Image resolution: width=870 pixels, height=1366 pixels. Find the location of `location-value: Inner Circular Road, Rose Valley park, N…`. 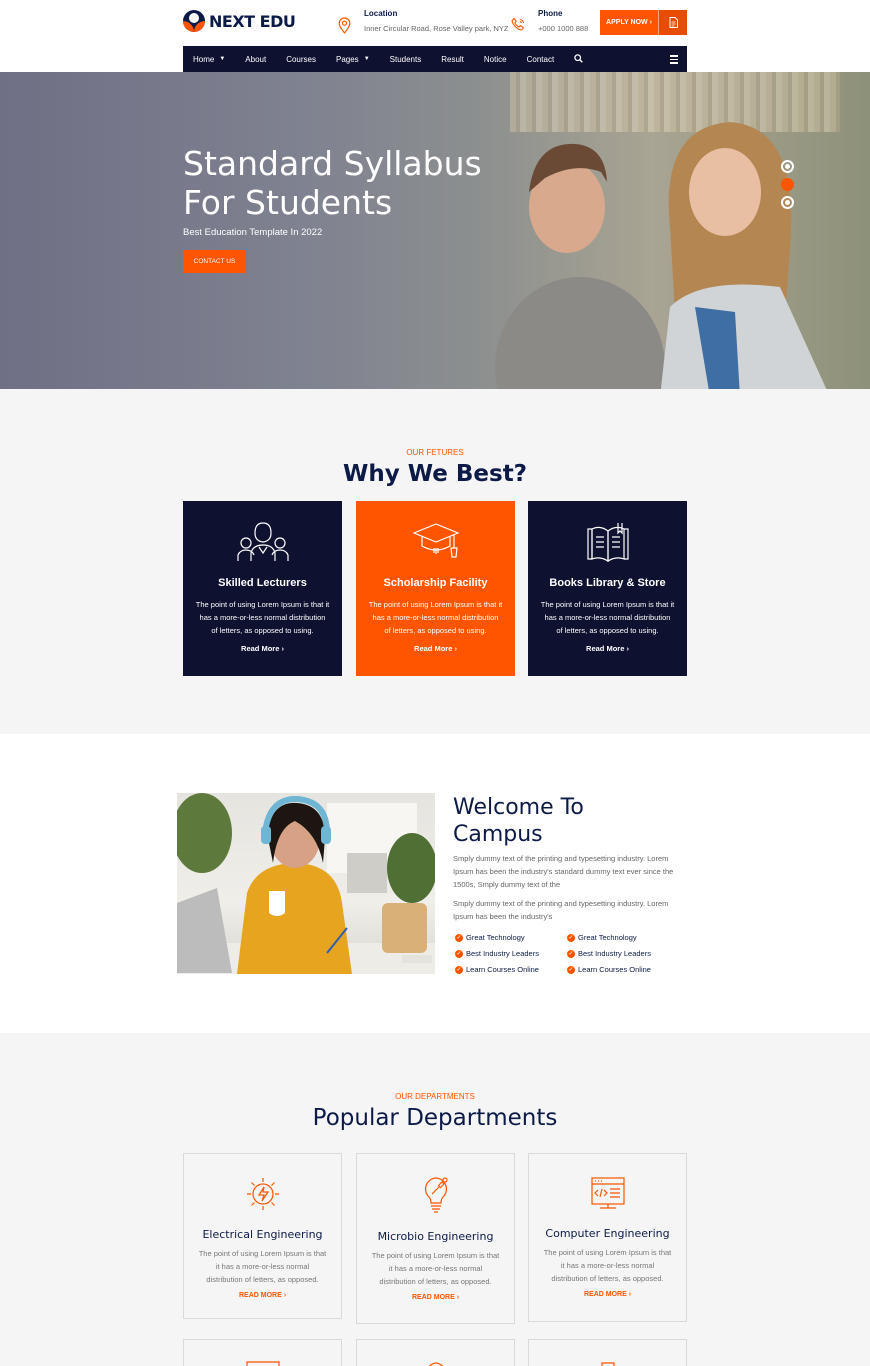

location-value: Inner Circular Road, Rose Valley park, N… is located at coordinates (436, 28).